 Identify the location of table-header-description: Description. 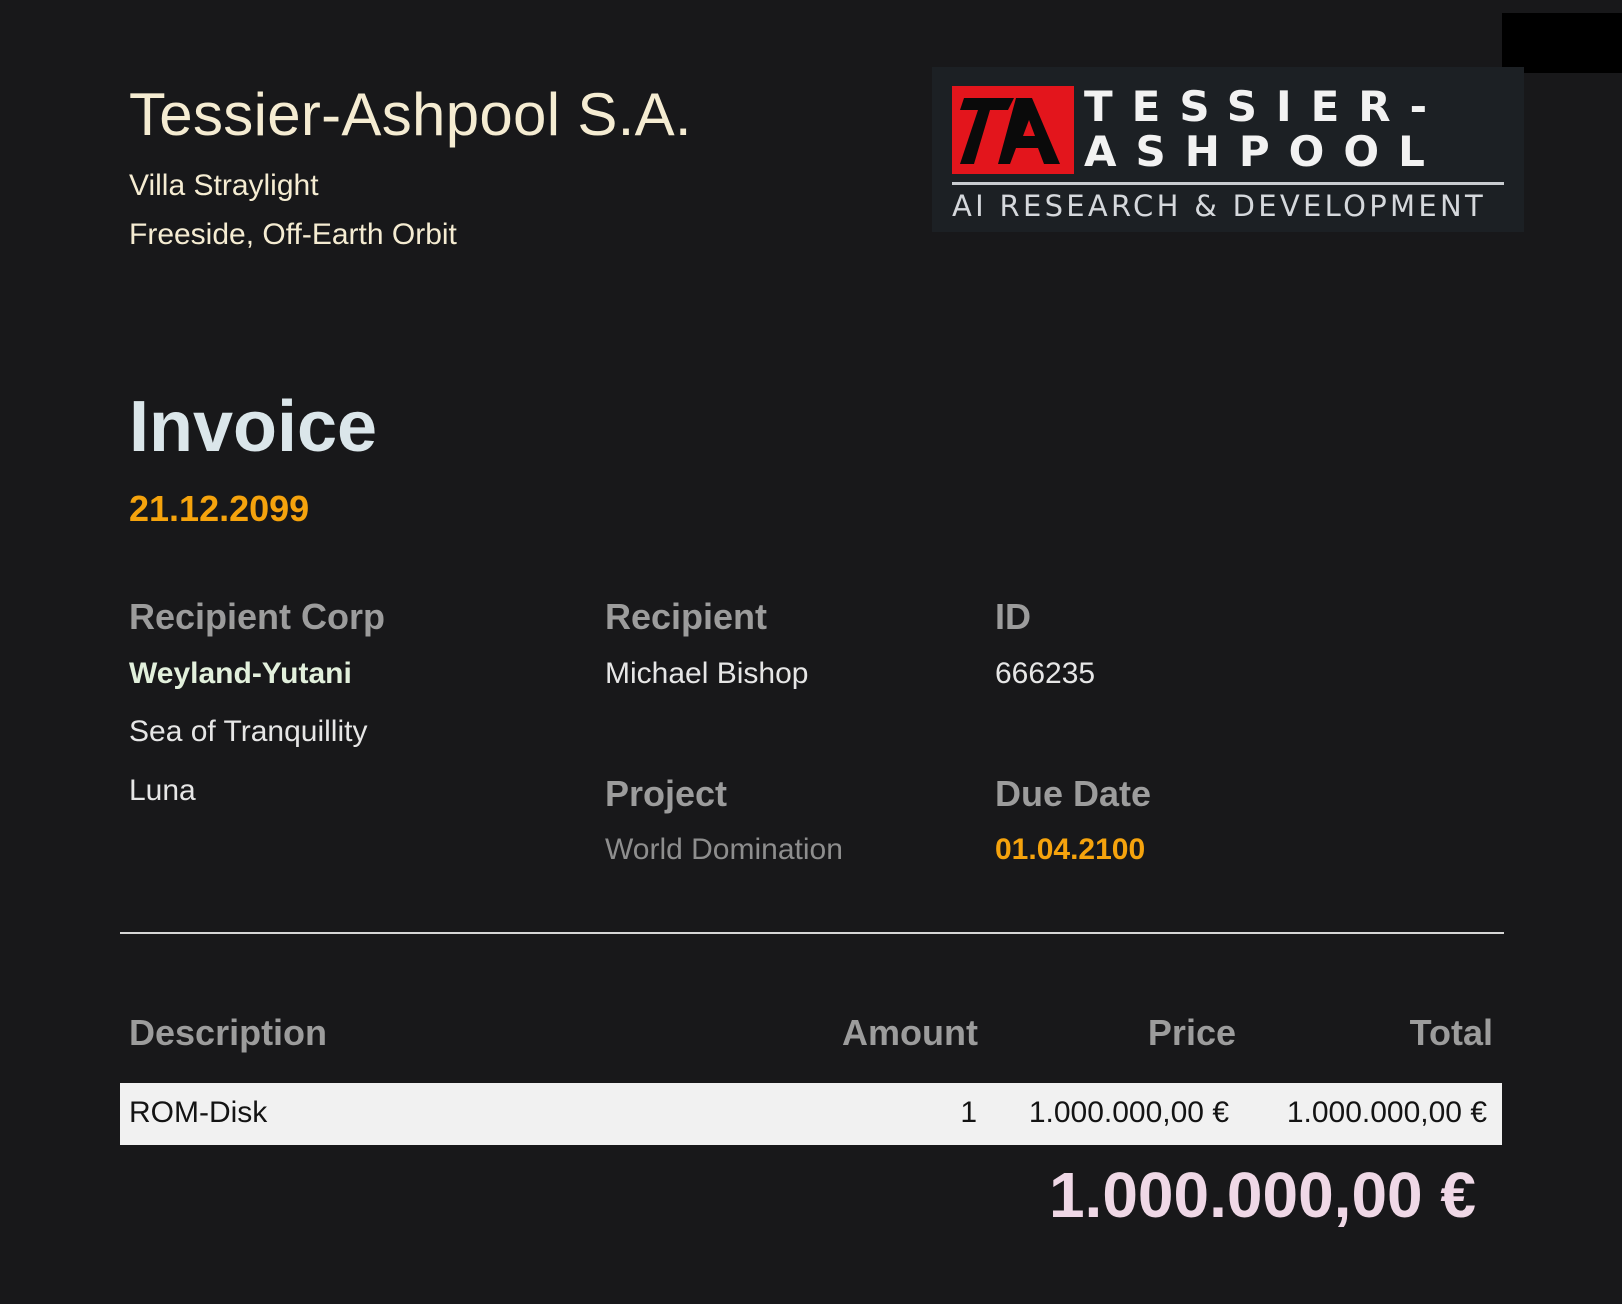
(228, 1032).